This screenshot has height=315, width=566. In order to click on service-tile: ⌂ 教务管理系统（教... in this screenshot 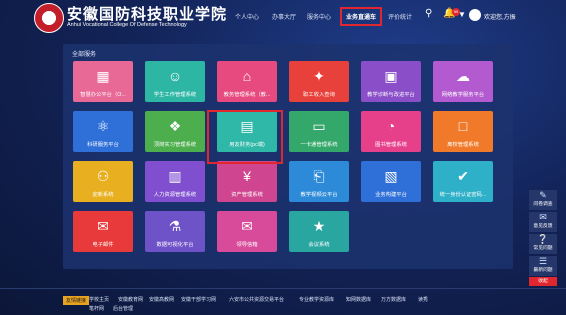, I will do `click(247, 81)`.